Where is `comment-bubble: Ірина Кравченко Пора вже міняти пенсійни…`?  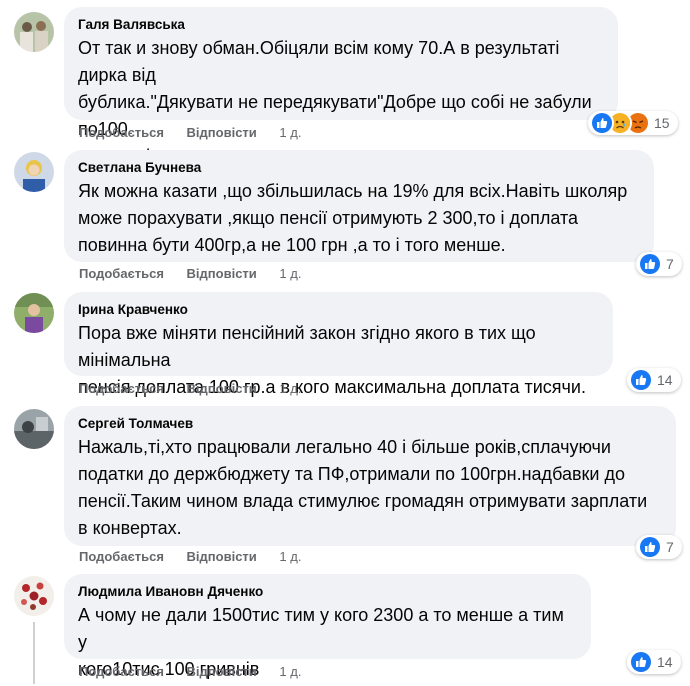
comment-bubble: Ірина Кравченко Пора вже міняти пенсійни… is located at coordinates (338, 344).